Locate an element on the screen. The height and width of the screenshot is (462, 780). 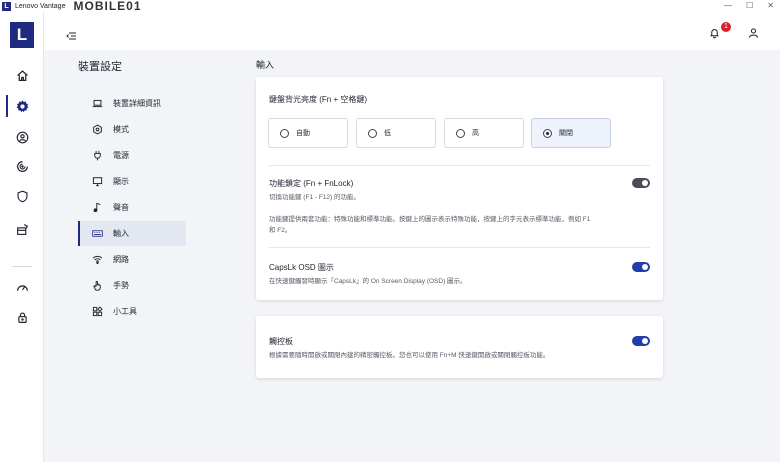
nav-item-network: 網路 is located at coordinates (132, 259).